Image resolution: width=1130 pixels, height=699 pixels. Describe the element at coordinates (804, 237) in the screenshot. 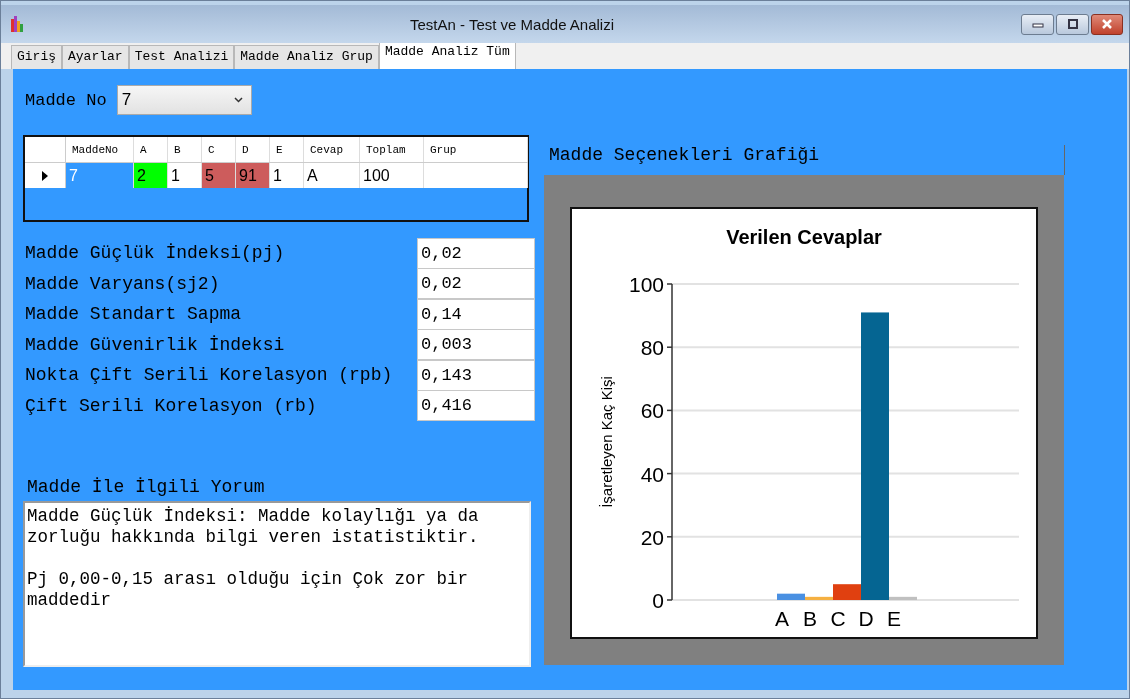

I see `chart-title: Verilen Cevaplar` at that location.